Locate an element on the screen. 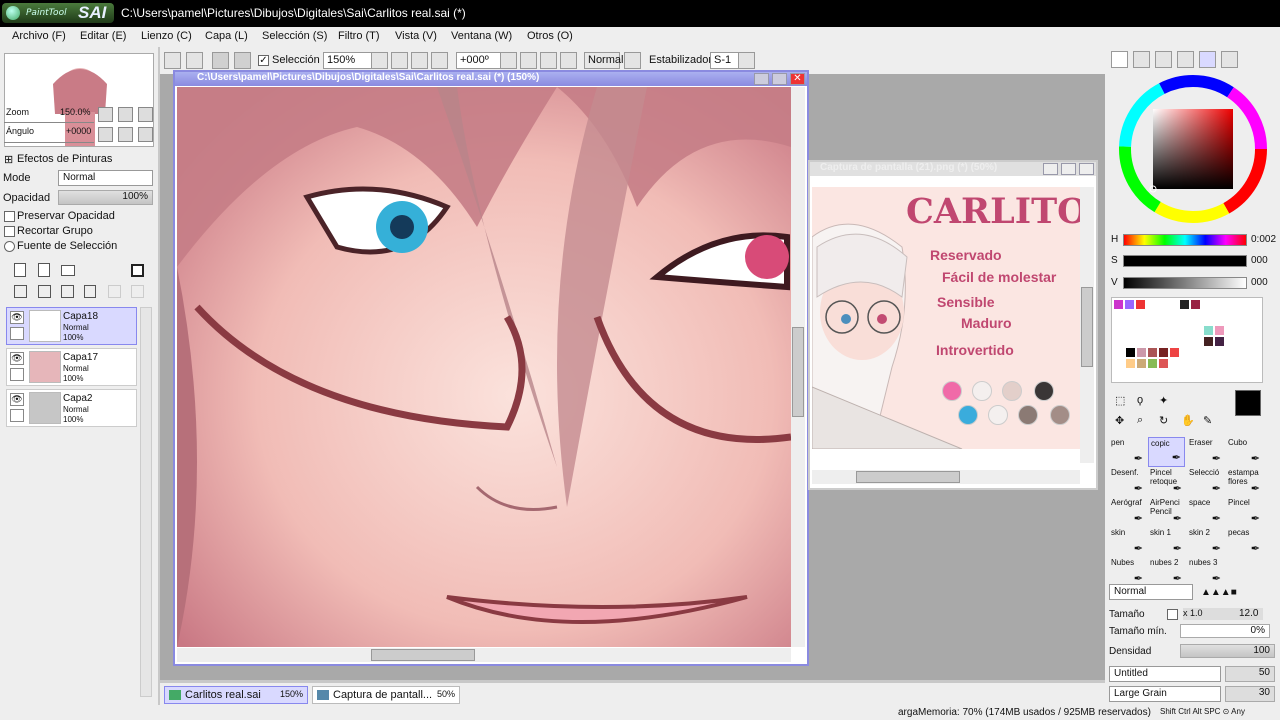 The image size is (1280, 720). layer-mask-icon is located at coordinates (137, 270).